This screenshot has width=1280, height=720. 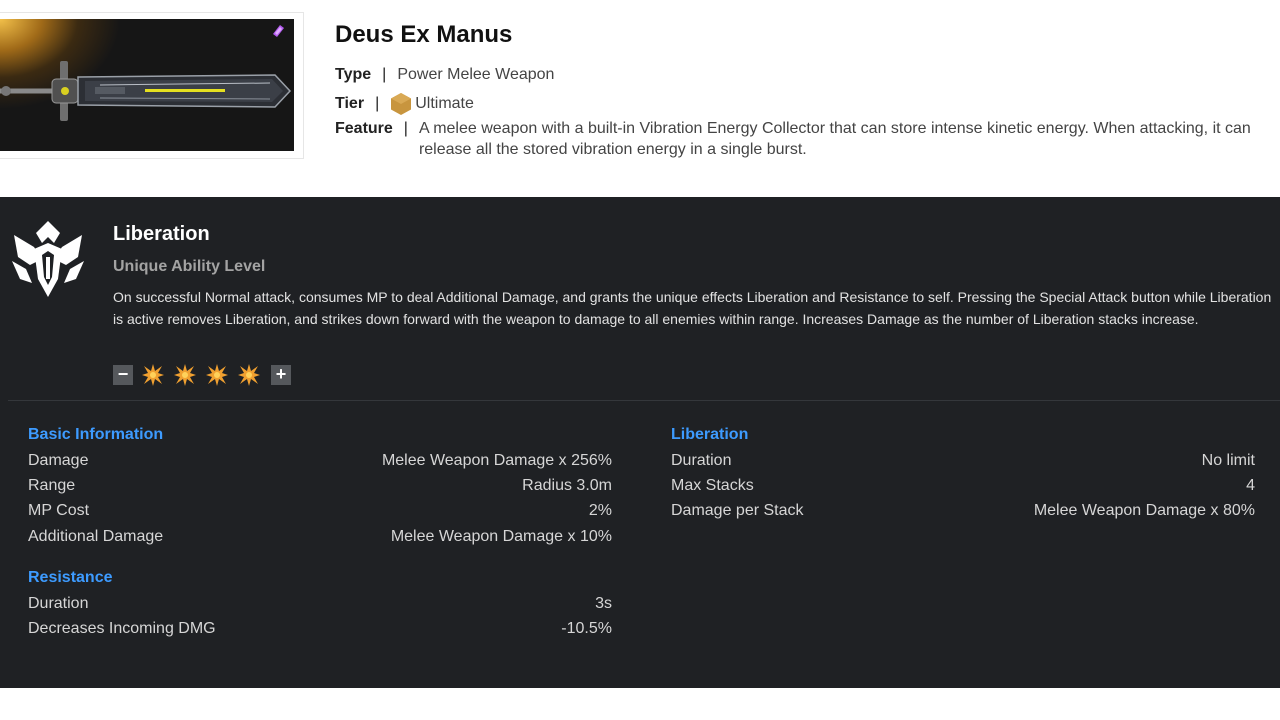 I want to click on stat-row: Duration No limit, so click(x=963, y=463).